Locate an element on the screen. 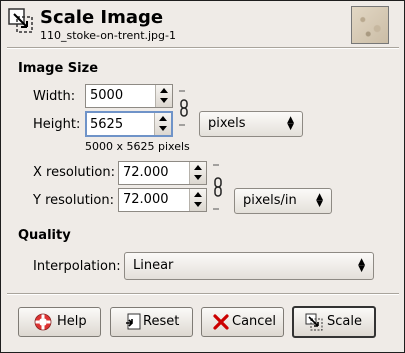 The height and width of the screenshot is (353, 405). scale-image-icon is located at coordinates (20, 20).